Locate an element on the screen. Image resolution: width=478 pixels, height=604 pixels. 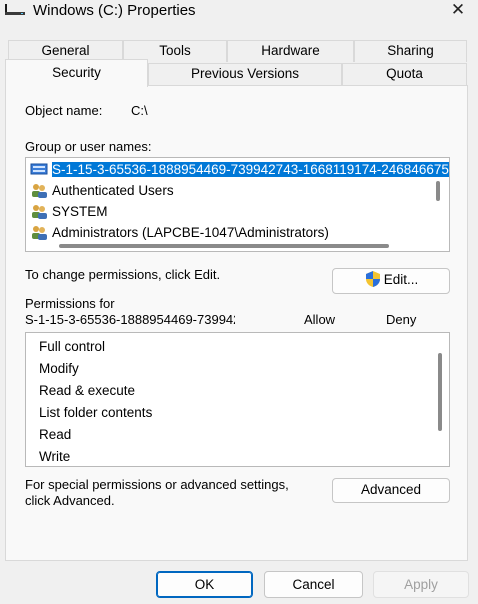
tab-label: Security is located at coordinates (76, 72).